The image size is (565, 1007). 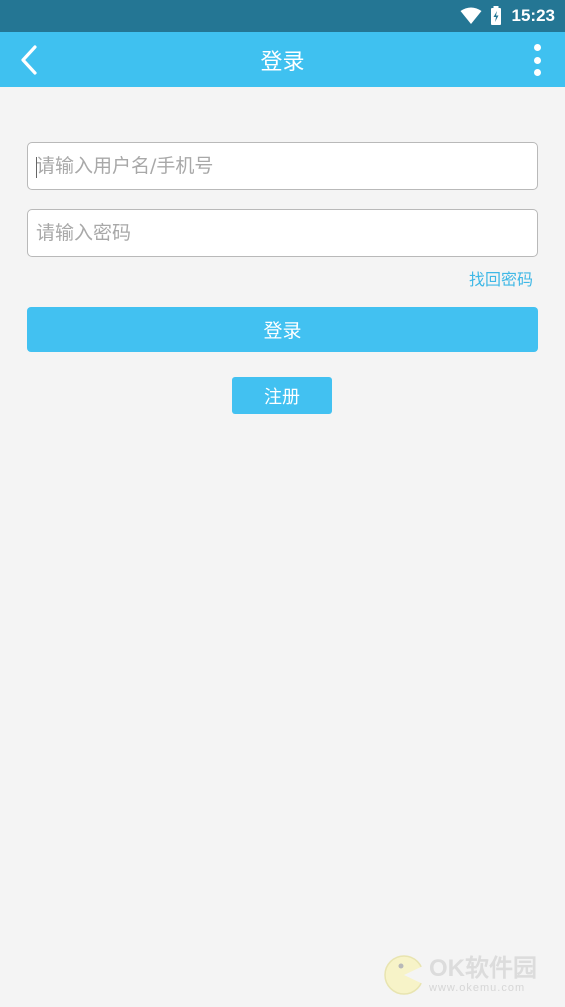 I want to click on back-button, so click(x=29, y=60).